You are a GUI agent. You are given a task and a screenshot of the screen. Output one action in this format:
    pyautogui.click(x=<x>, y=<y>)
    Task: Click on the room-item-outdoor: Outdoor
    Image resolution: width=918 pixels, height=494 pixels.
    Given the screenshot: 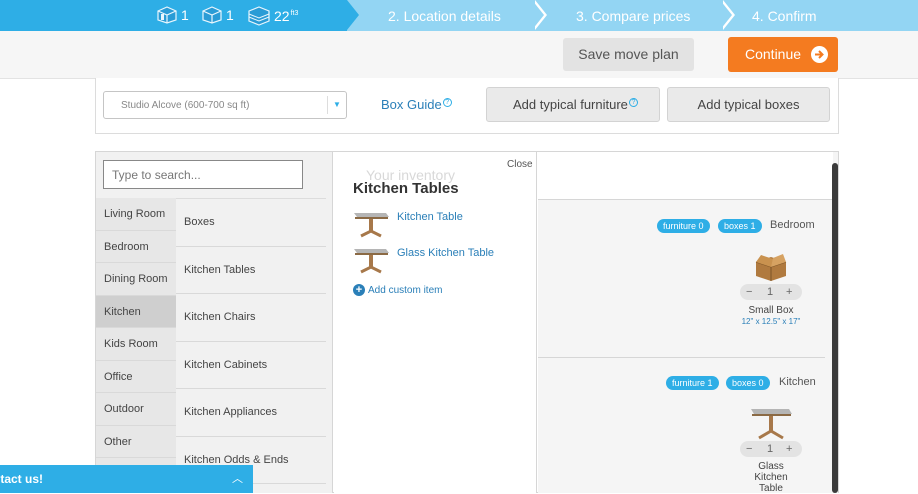 What is the action you would take?
    pyautogui.click(x=136, y=409)
    